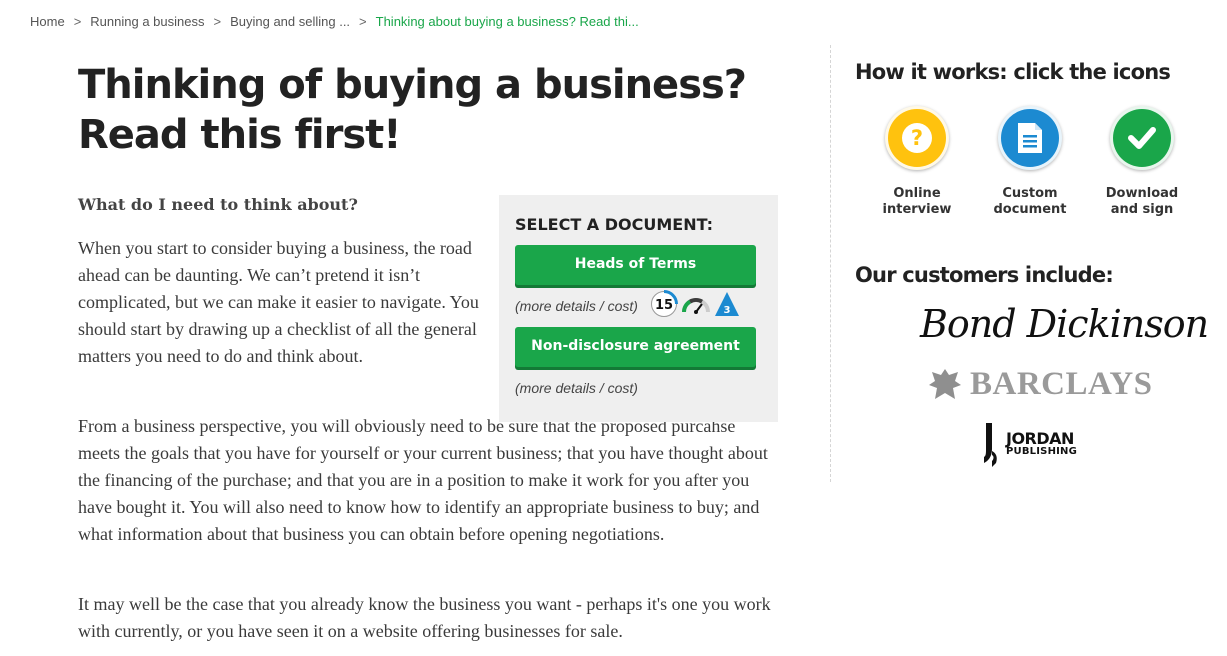 The width and height of the screenshot is (1227, 656). I want to click on time-badge-value: 15, so click(664, 305).